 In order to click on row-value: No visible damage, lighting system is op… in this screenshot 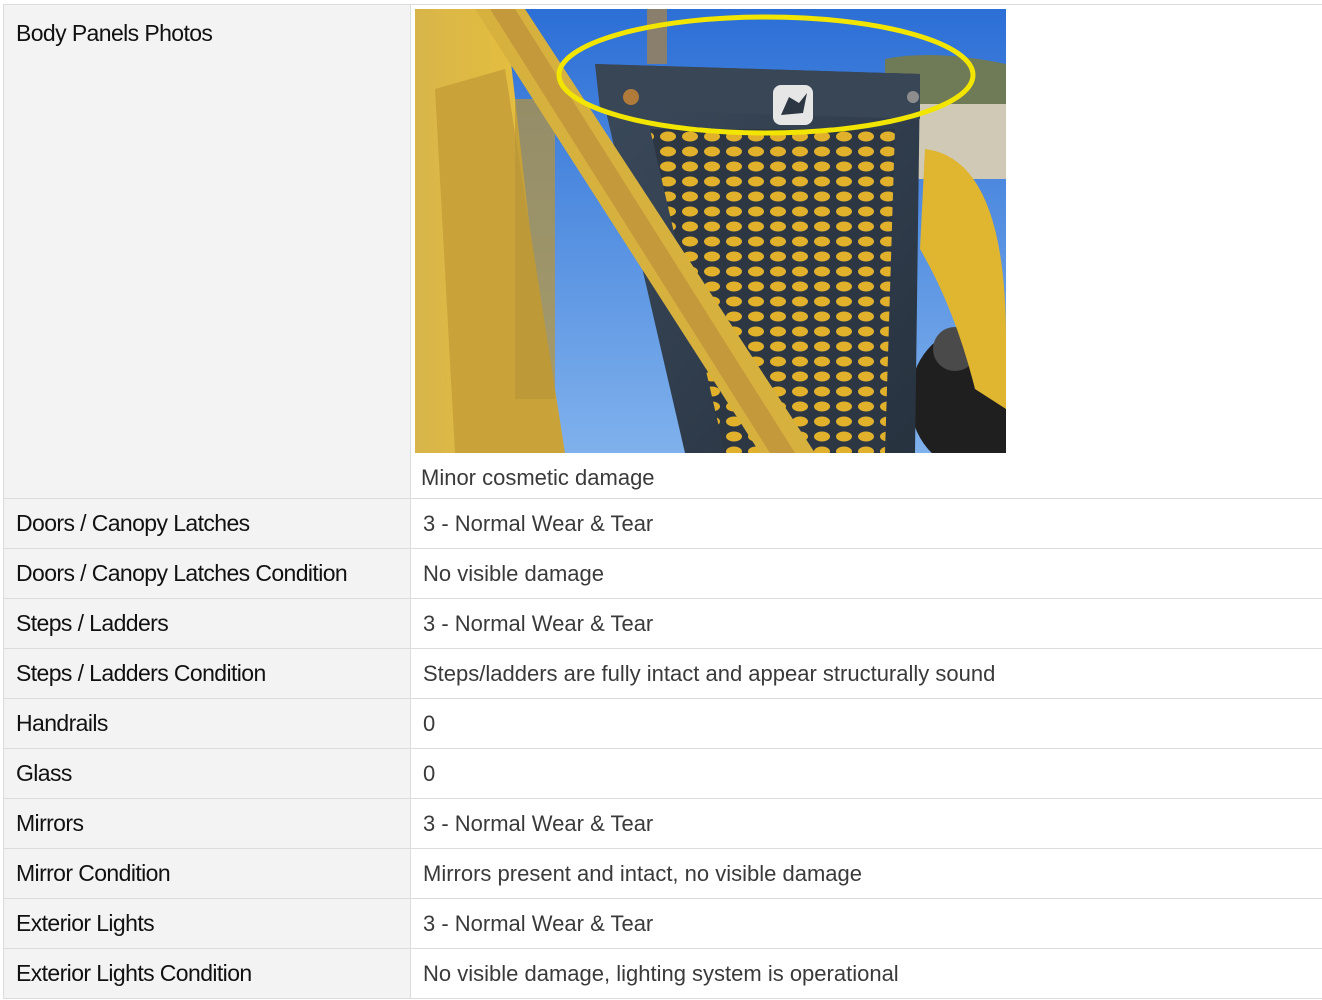, I will do `click(866, 973)`.